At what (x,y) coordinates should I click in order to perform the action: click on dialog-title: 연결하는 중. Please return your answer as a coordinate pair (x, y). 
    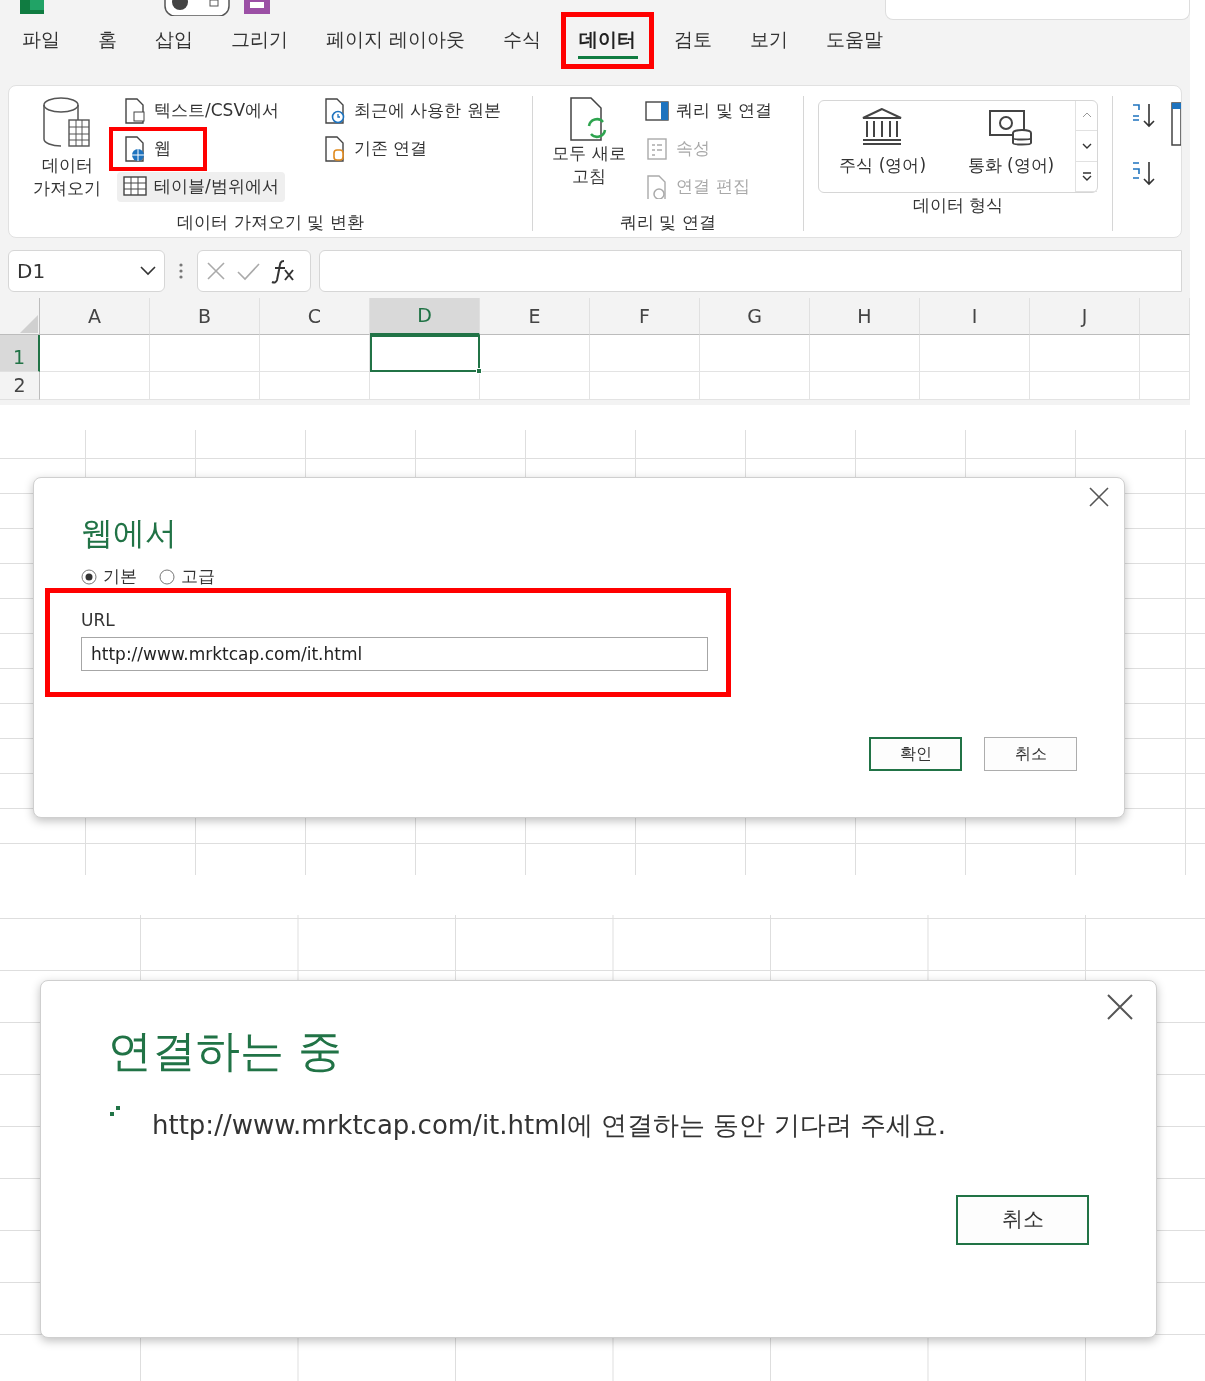
    Looking at the image, I should click on (225, 1051).